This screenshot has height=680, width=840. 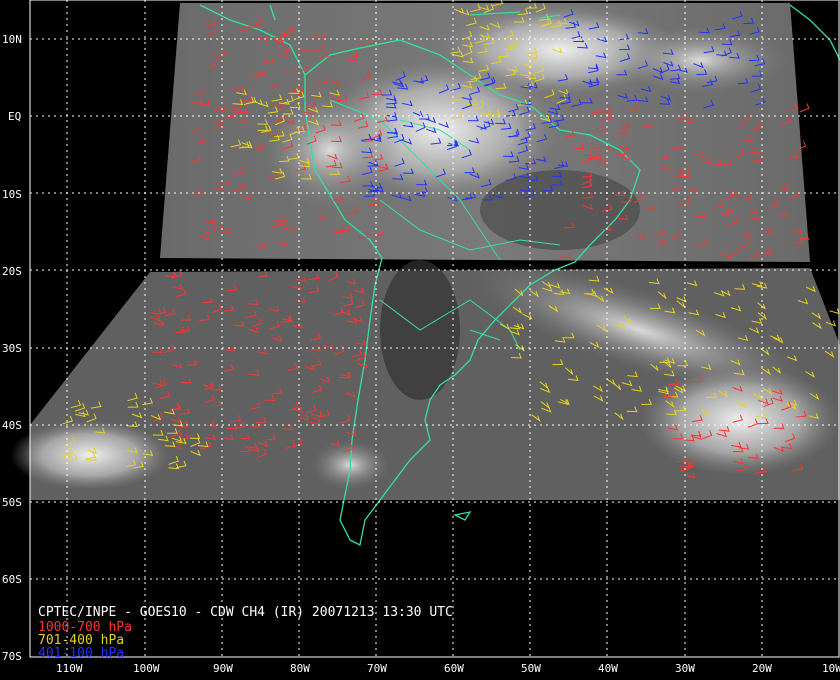 What do you see at coordinates (608, 668) in the screenshot?
I see `lon-label-40w: 40W` at bounding box center [608, 668].